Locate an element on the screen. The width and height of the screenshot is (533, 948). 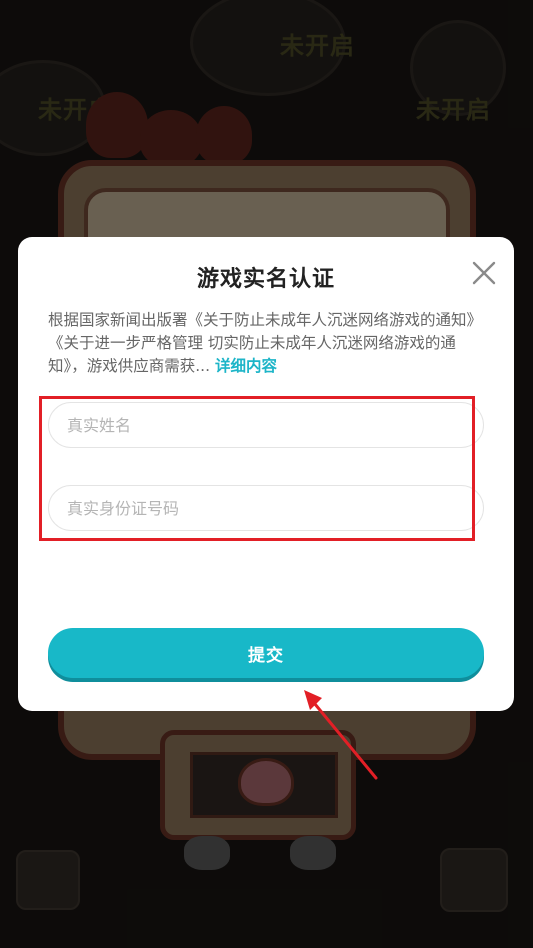
close-icon is located at coordinates (484, 273).